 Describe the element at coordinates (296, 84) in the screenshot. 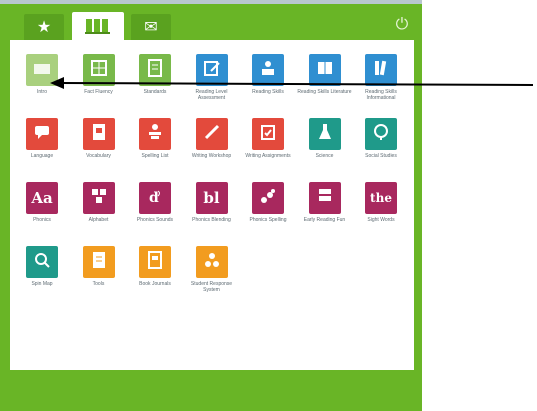

I see `arrow-shaft` at that location.